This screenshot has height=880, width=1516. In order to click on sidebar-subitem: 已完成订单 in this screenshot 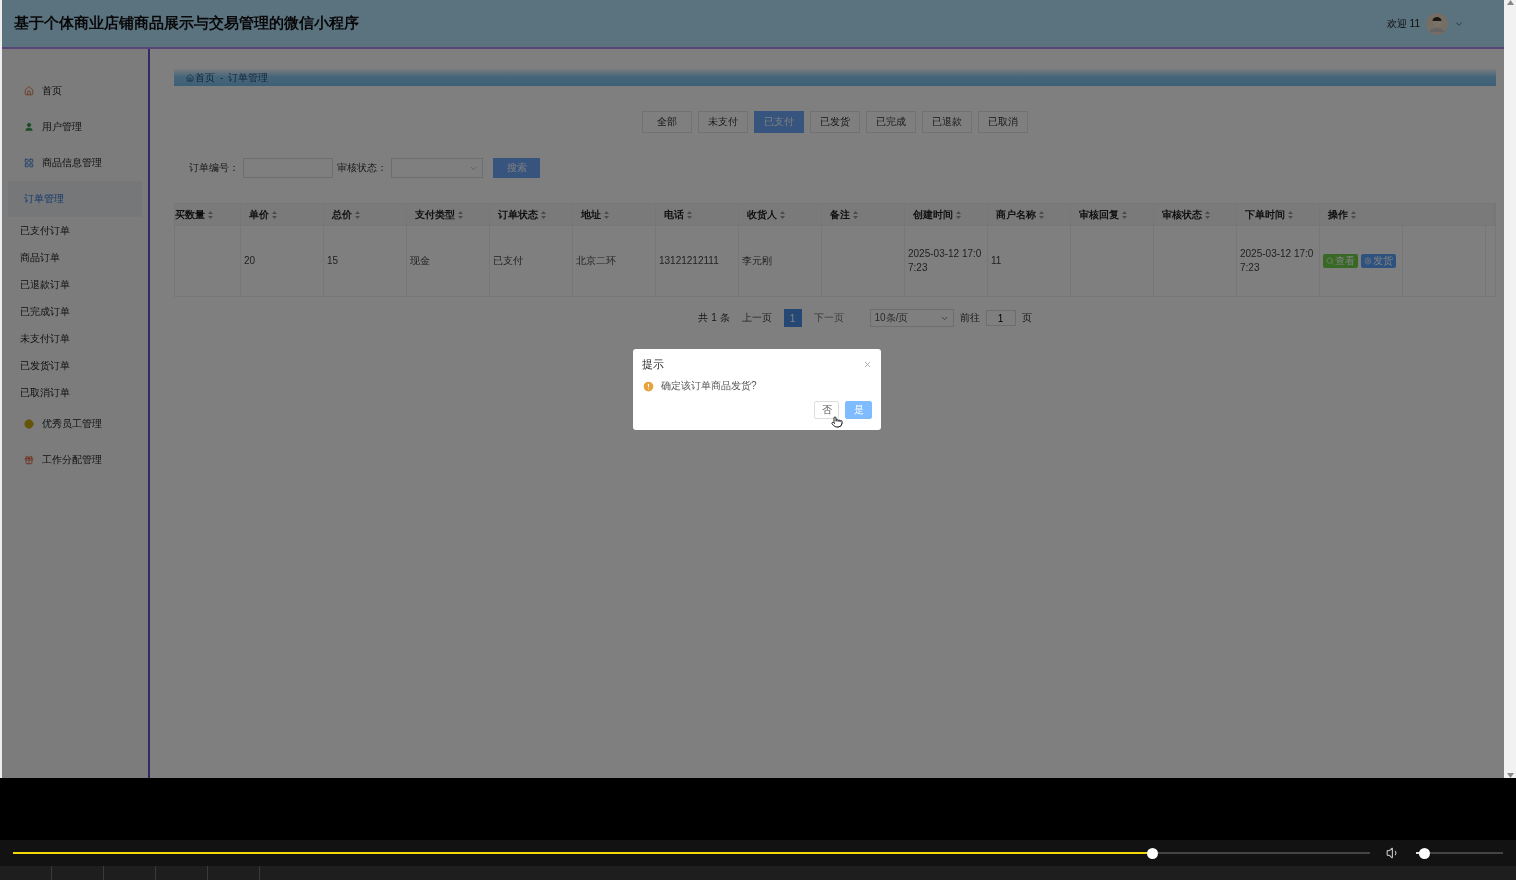, I will do `click(75, 311)`.